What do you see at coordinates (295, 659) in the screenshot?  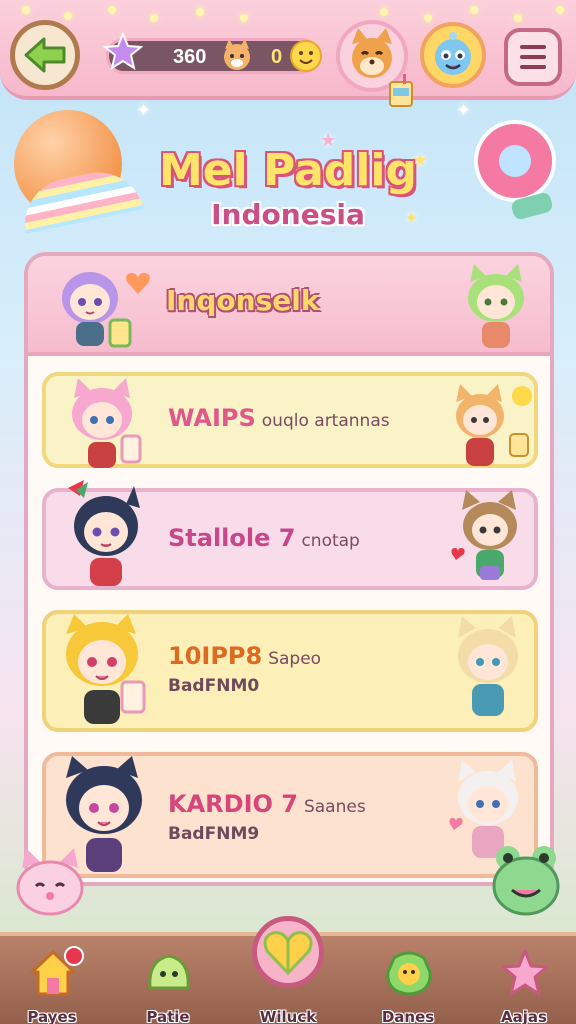 I see `card-subtitle: Sapeo` at bounding box center [295, 659].